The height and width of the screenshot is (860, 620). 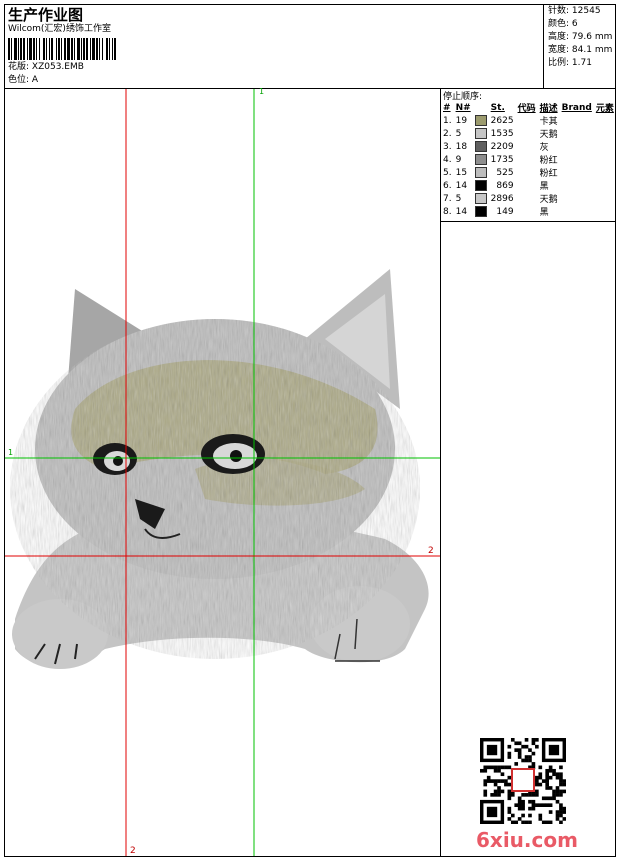 What do you see at coordinates (59, 29) in the screenshot?
I see `company-name: Wilcom(汇宏)绣饰工作室` at bounding box center [59, 29].